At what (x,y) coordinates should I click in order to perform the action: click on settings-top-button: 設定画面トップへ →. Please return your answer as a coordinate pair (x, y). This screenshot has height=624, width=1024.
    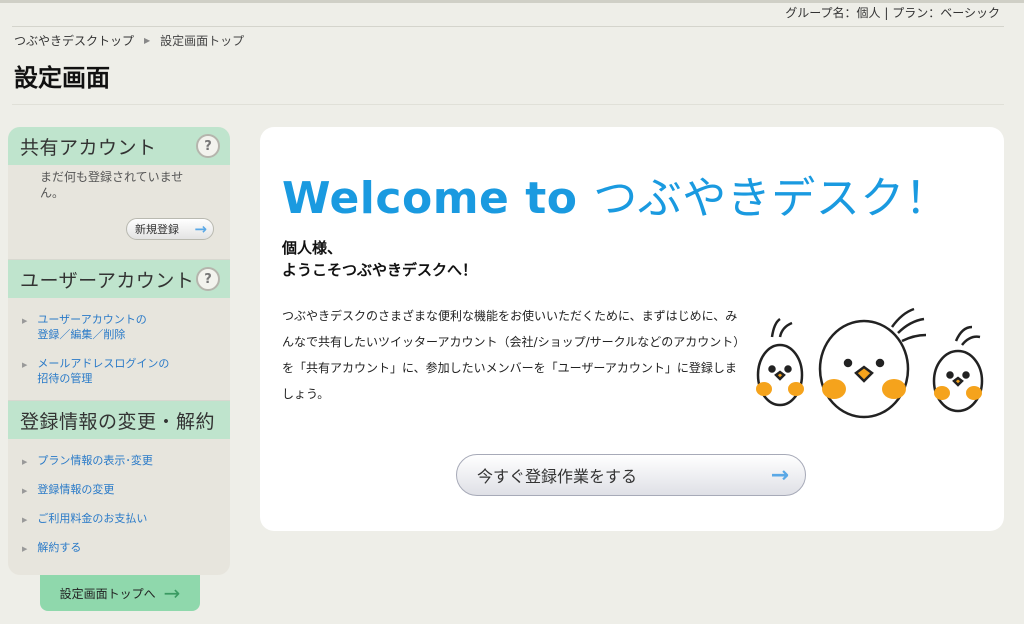
    Looking at the image, I should click on (120, 593).